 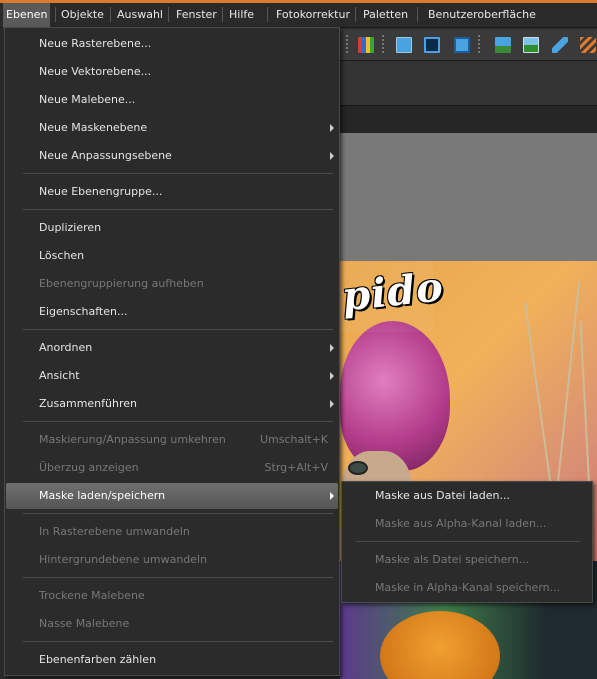 What do you see at coordinates (196, 15) in the screenshot?
I see `menu-fenster: Fenster` at bounding box center [196, 15].